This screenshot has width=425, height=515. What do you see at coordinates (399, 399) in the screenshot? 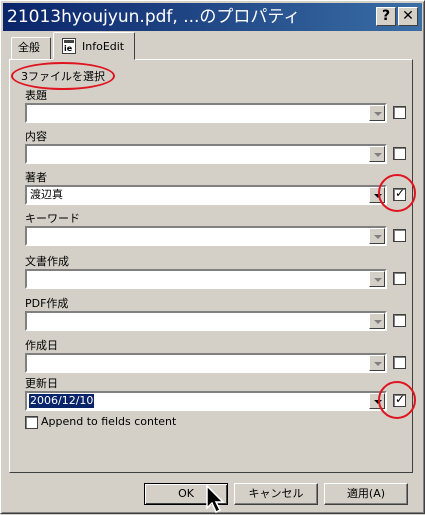
I see `modified-date-checkbox` at bounding box center [399, 399].